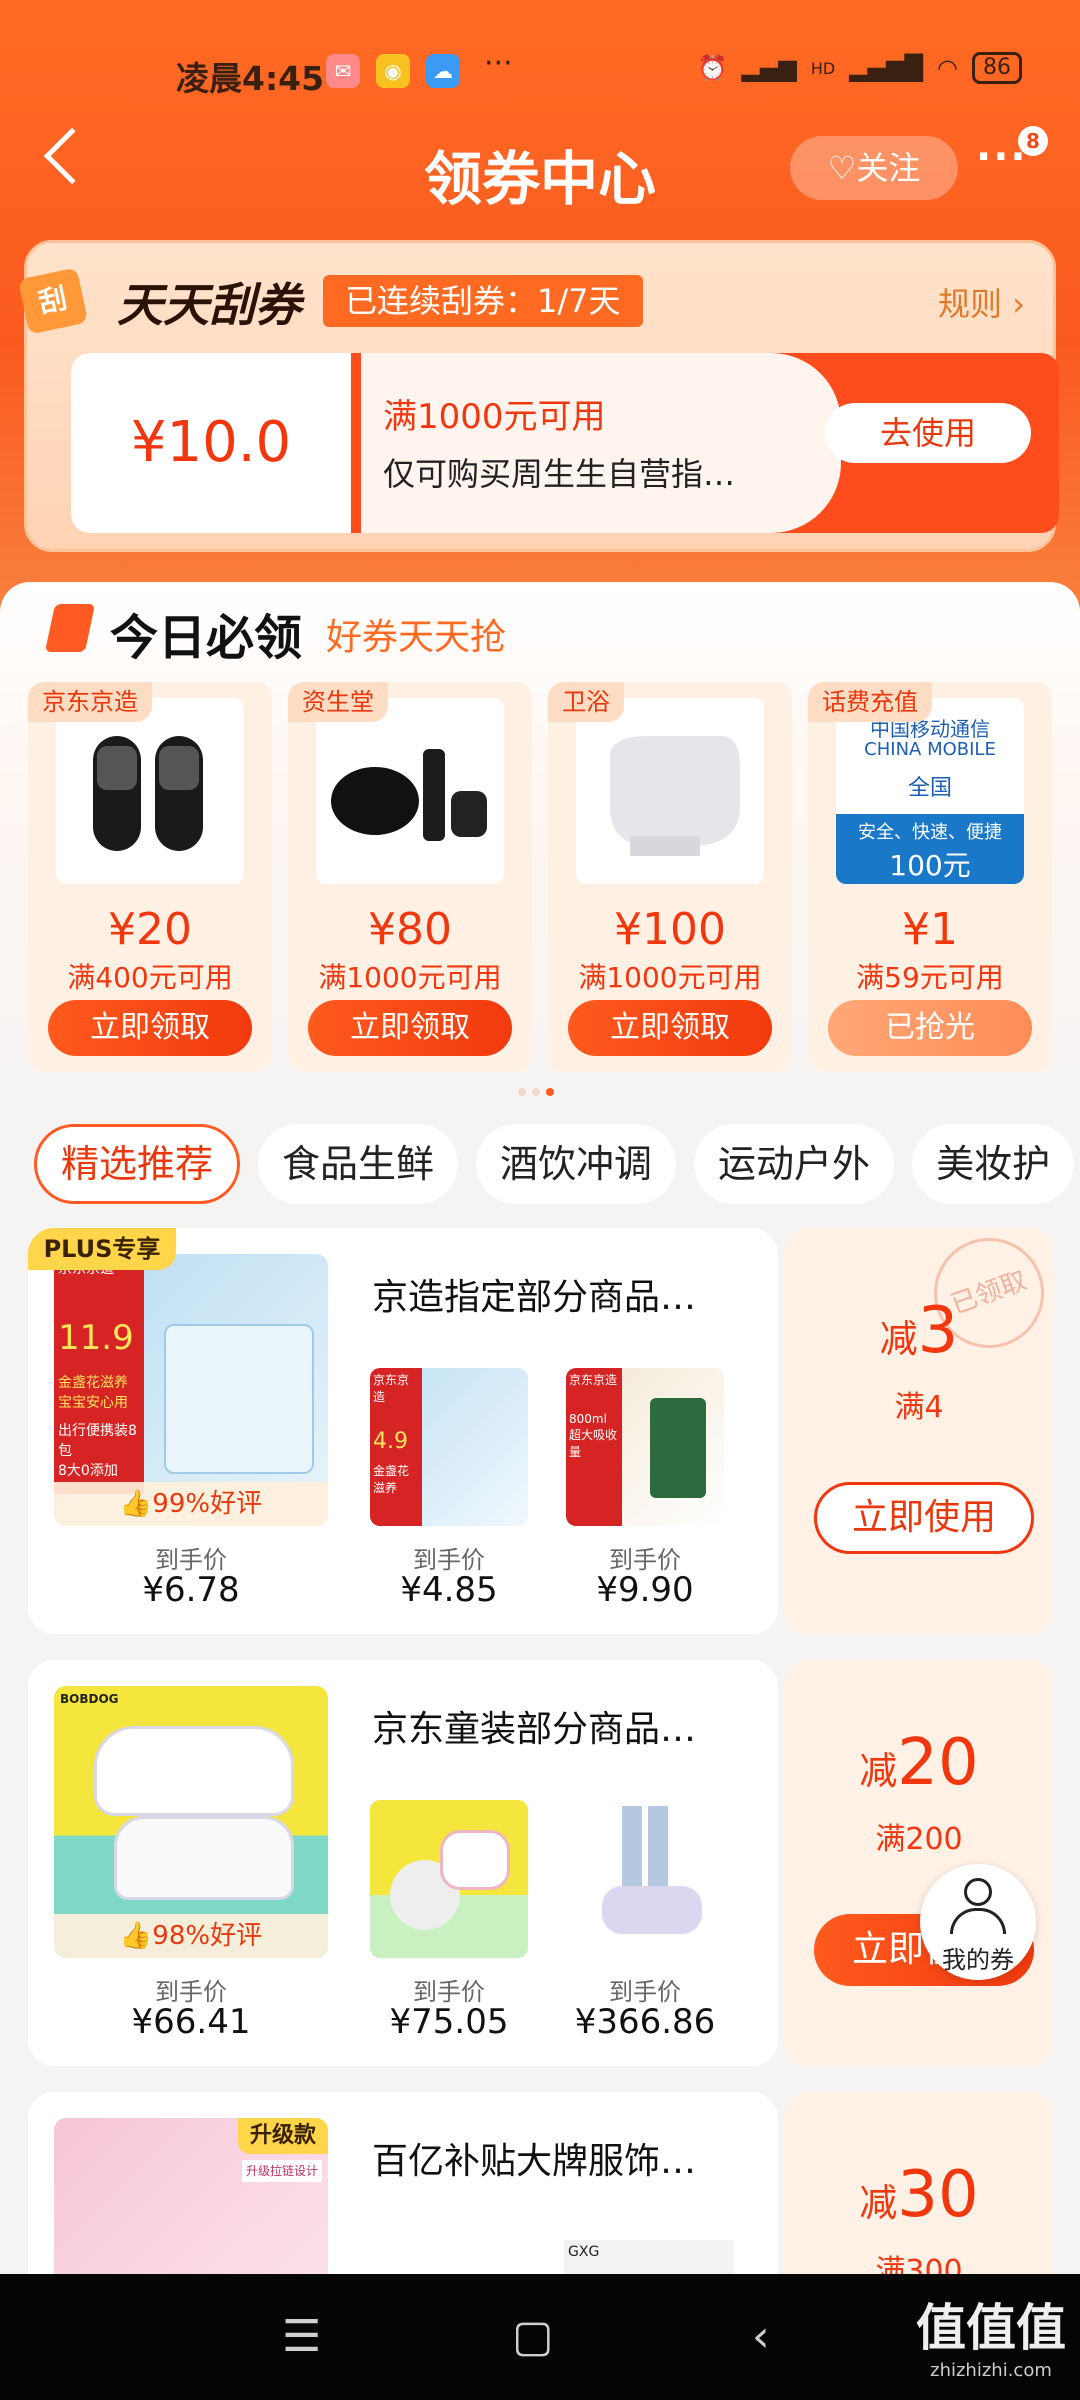 This screenshot has width=1080, height=2400. Describe the element at coordinates (449, 1447) in the screenshot. I see `product-thumb: 京东京造 4.9 金盏花滋养` at that location.